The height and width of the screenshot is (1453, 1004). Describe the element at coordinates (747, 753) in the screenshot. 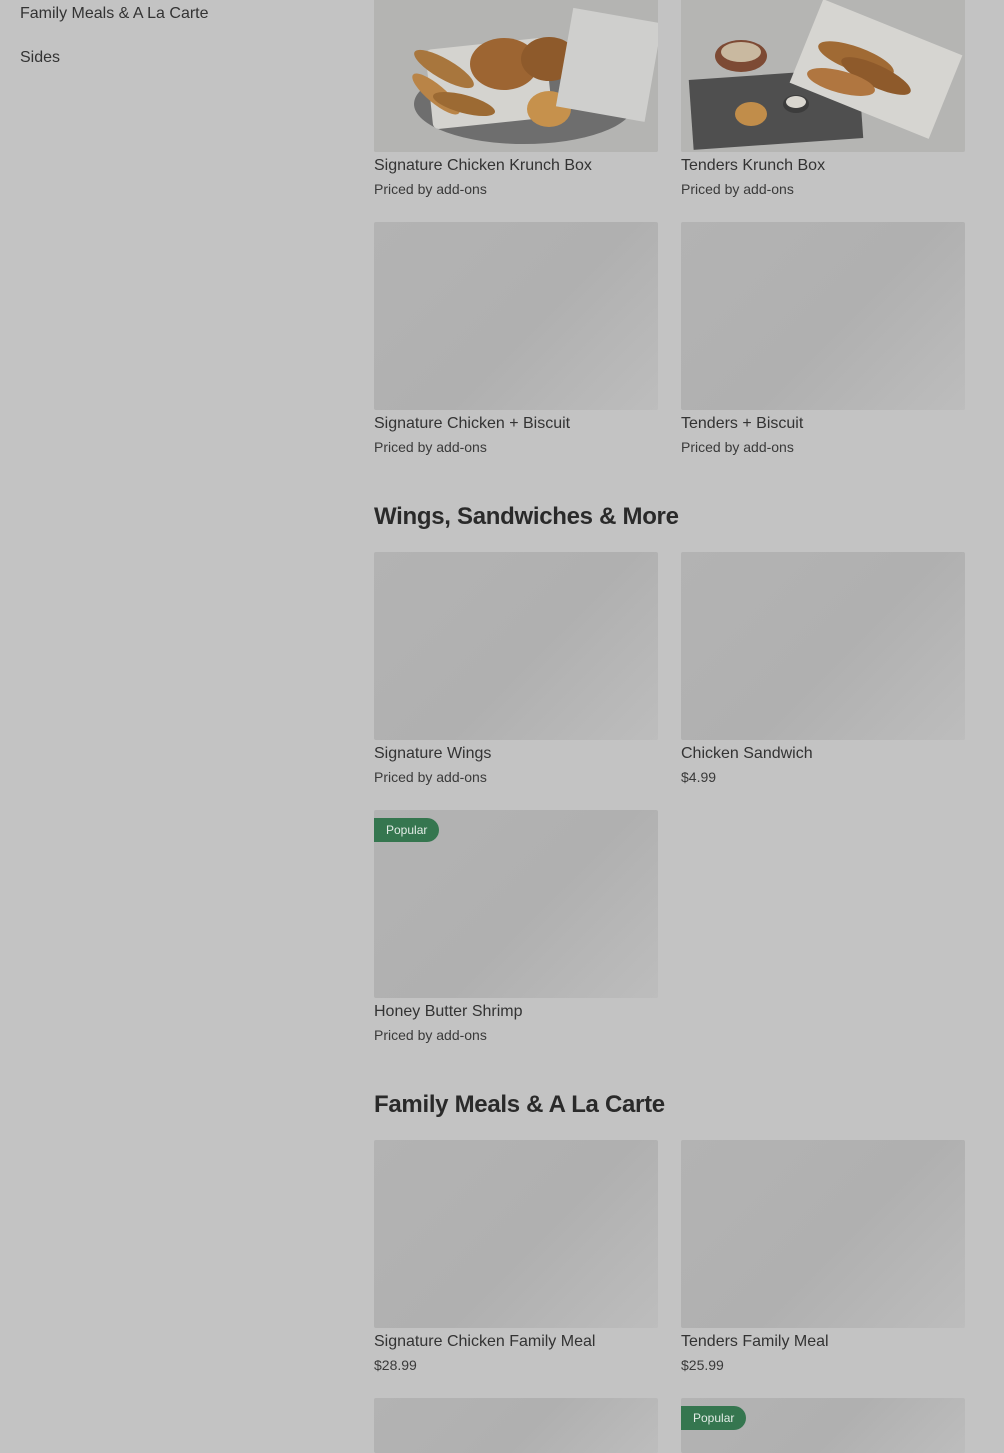

I see `menu-item-name: Chicken Sandwich` at that location.